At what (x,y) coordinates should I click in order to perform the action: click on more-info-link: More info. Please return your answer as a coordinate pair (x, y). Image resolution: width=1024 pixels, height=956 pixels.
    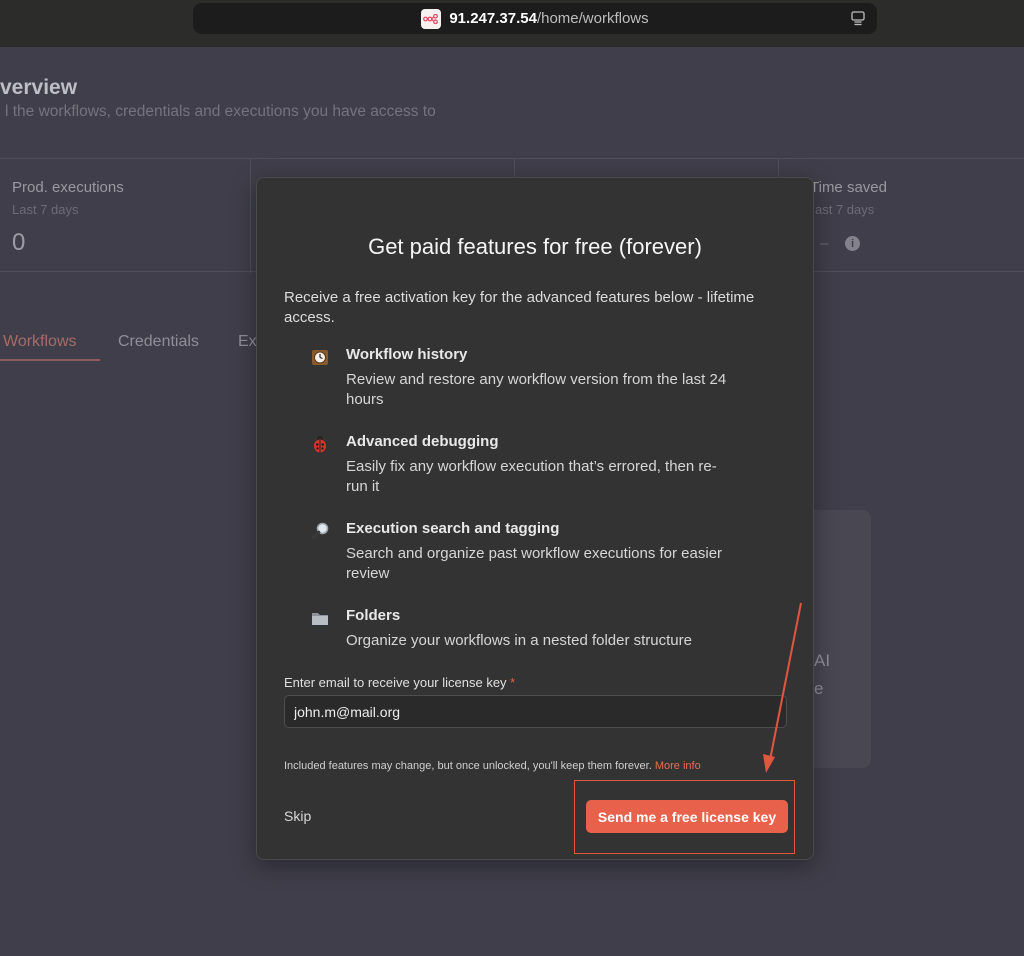
    Looking at the image, I should click on (678, 766).